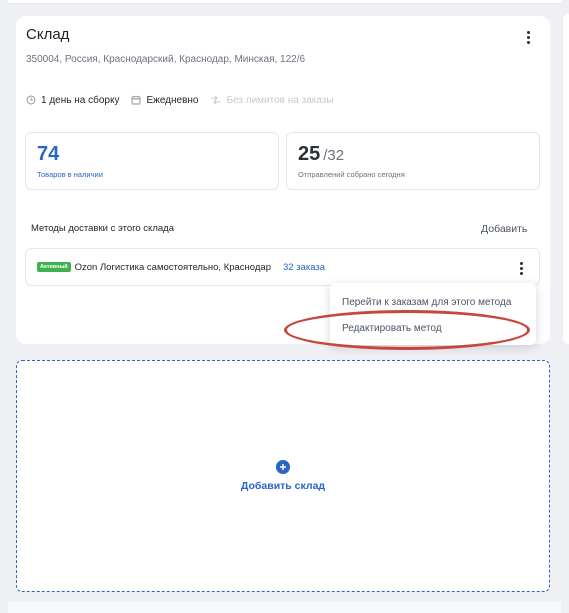  I want to click on adjacent-card-edge, so click(566, 179).